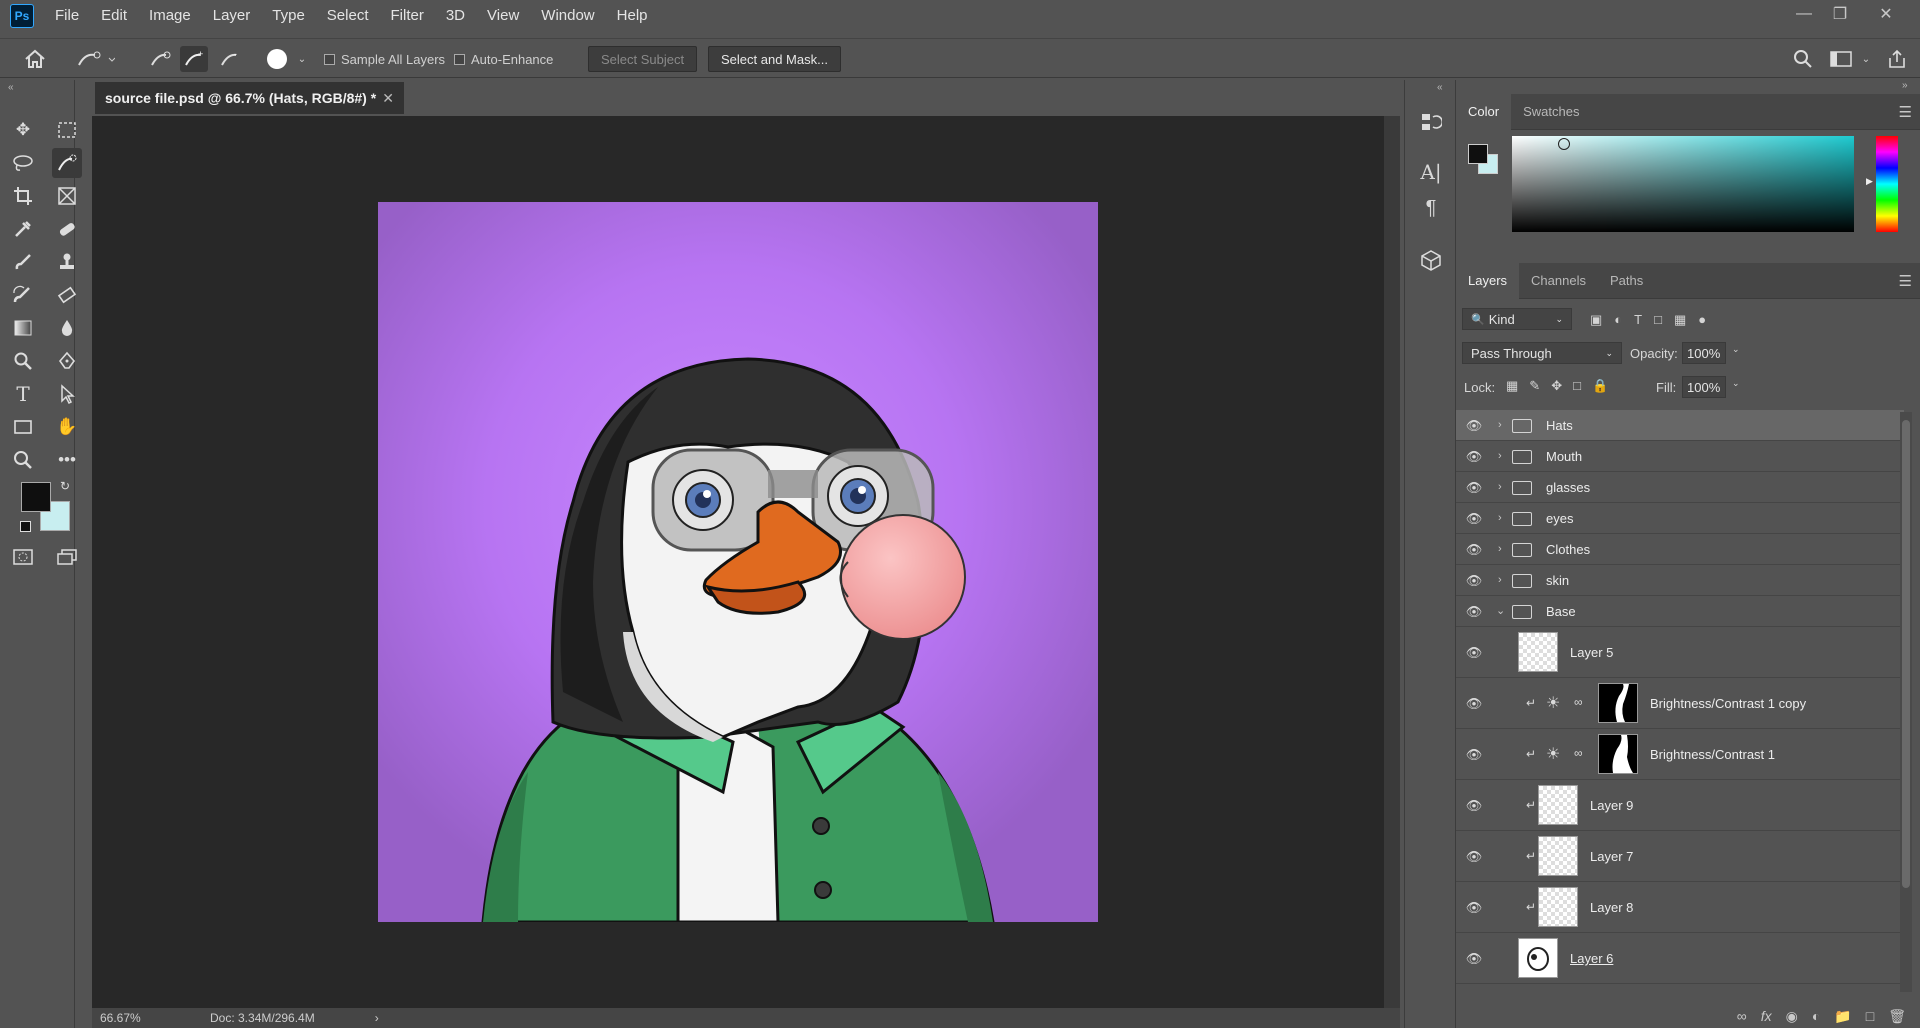  Describe the element at coordinates (1577, 386) in the screenshot. I see `lock-artboard-icon: □` at that location.